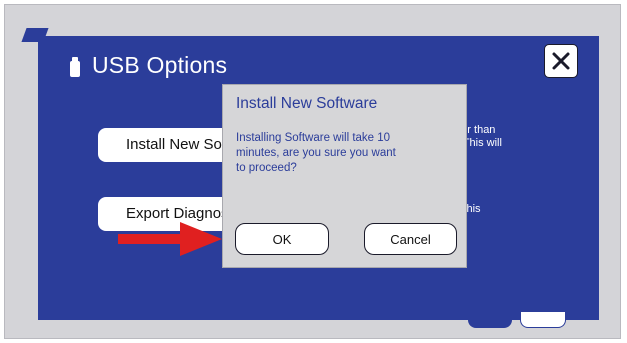 The height and width of the screenshot is (343, 627). I want to click on panel-bottom-tab, so click(490, 320).